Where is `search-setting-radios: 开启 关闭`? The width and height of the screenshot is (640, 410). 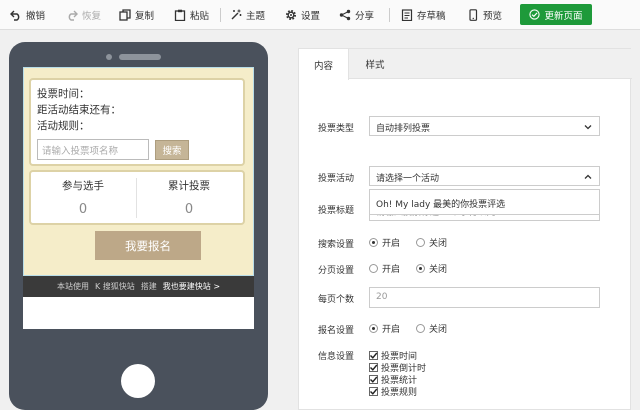 search-setting-radios: 开启 关闭 is located at coordinates (413, 242).